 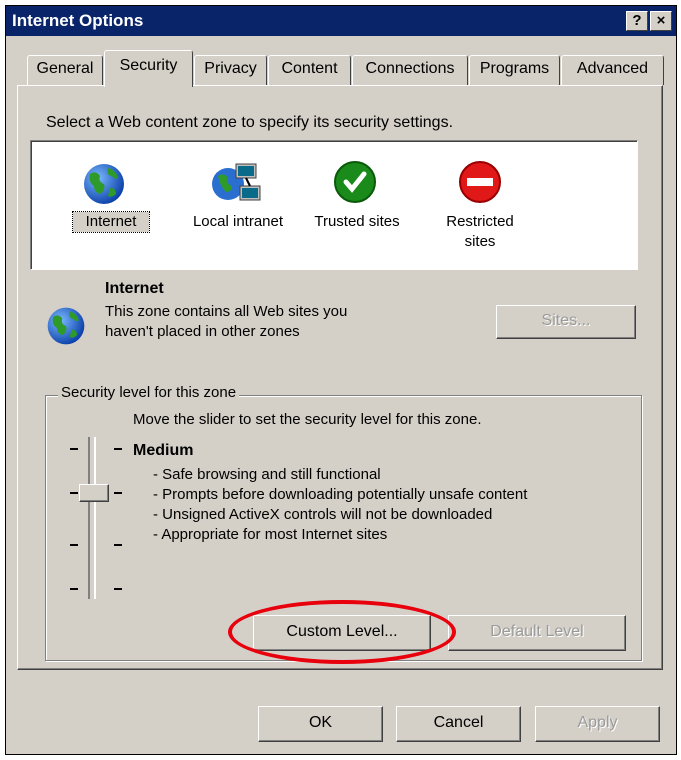 What do you see at coordinates (238, 222) in the screenshot?
I see `zone-local-intranet-label: Local intranet` at bounding box center [238, 222].